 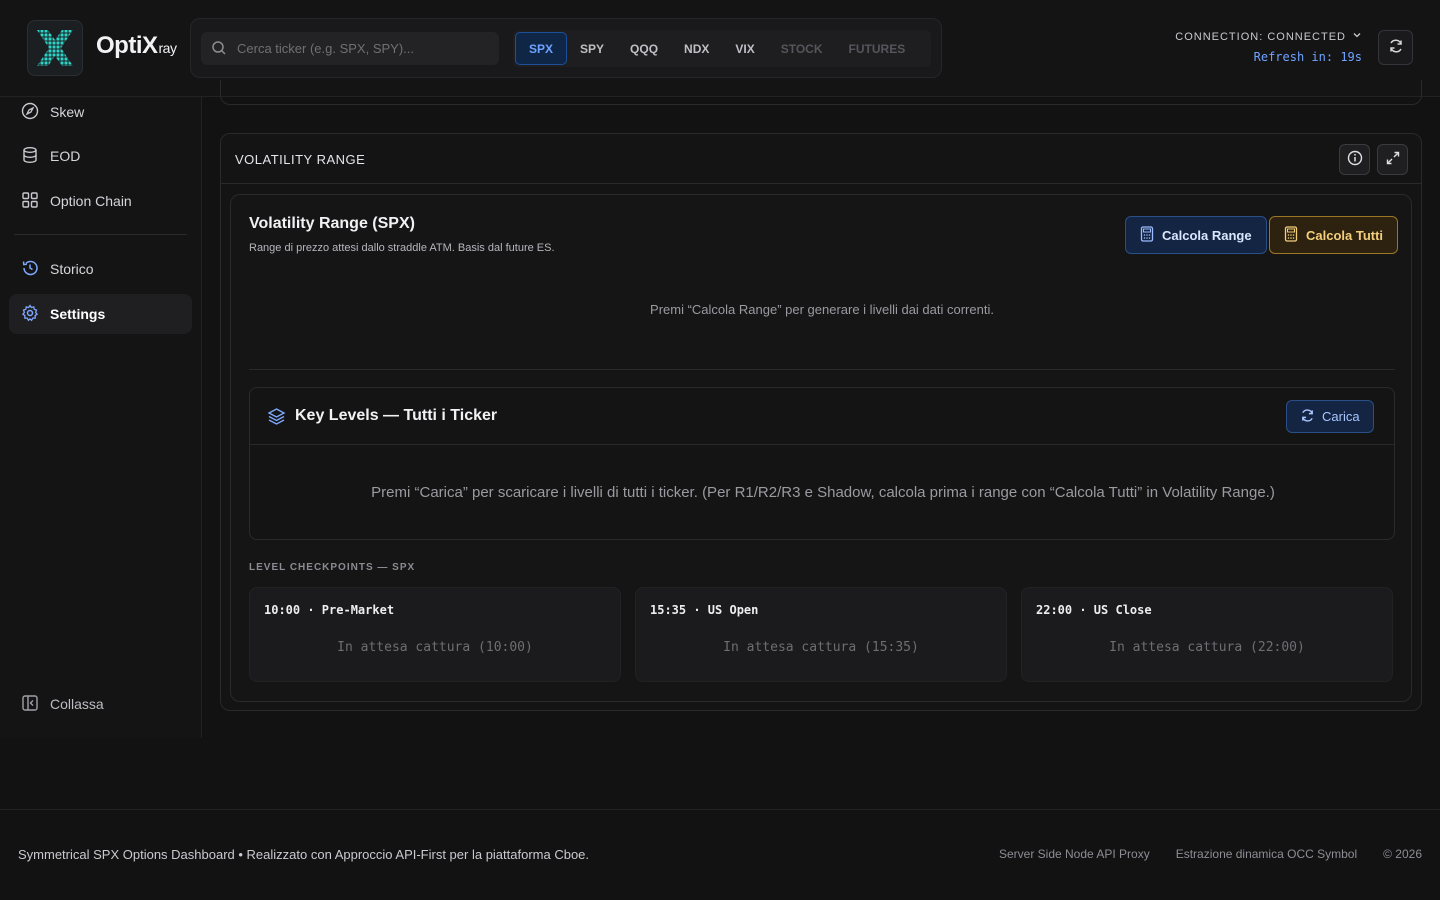 I want to click on footer-link-api-proxy: Server Side Node API Proxy, so click(x=1074, y=854).